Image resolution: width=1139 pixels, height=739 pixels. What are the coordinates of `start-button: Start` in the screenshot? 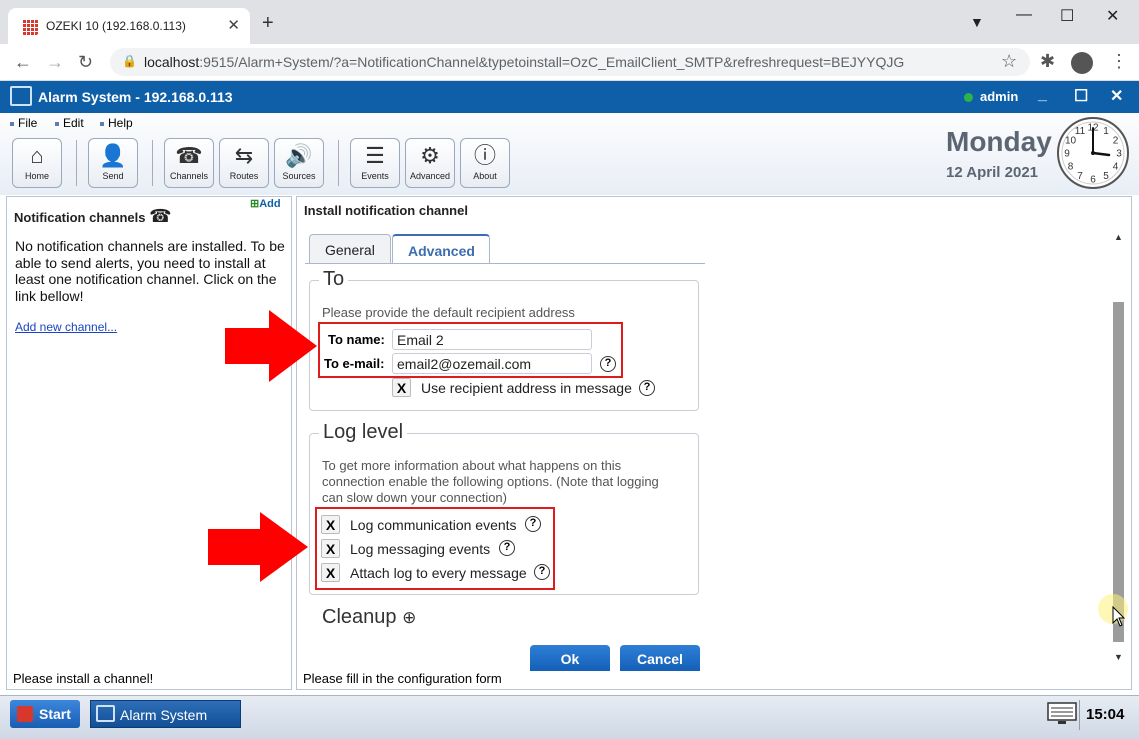 It's located at (45, 714).